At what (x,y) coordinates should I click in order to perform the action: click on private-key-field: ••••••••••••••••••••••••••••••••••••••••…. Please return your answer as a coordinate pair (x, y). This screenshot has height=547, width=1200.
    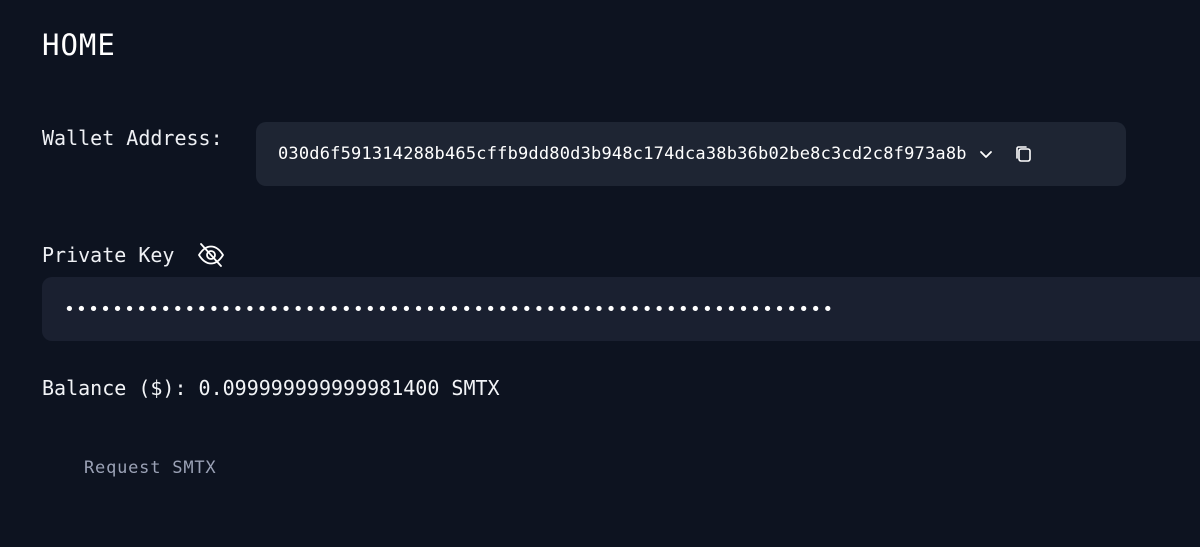
    Looking at the image, I should click on (621, 309).